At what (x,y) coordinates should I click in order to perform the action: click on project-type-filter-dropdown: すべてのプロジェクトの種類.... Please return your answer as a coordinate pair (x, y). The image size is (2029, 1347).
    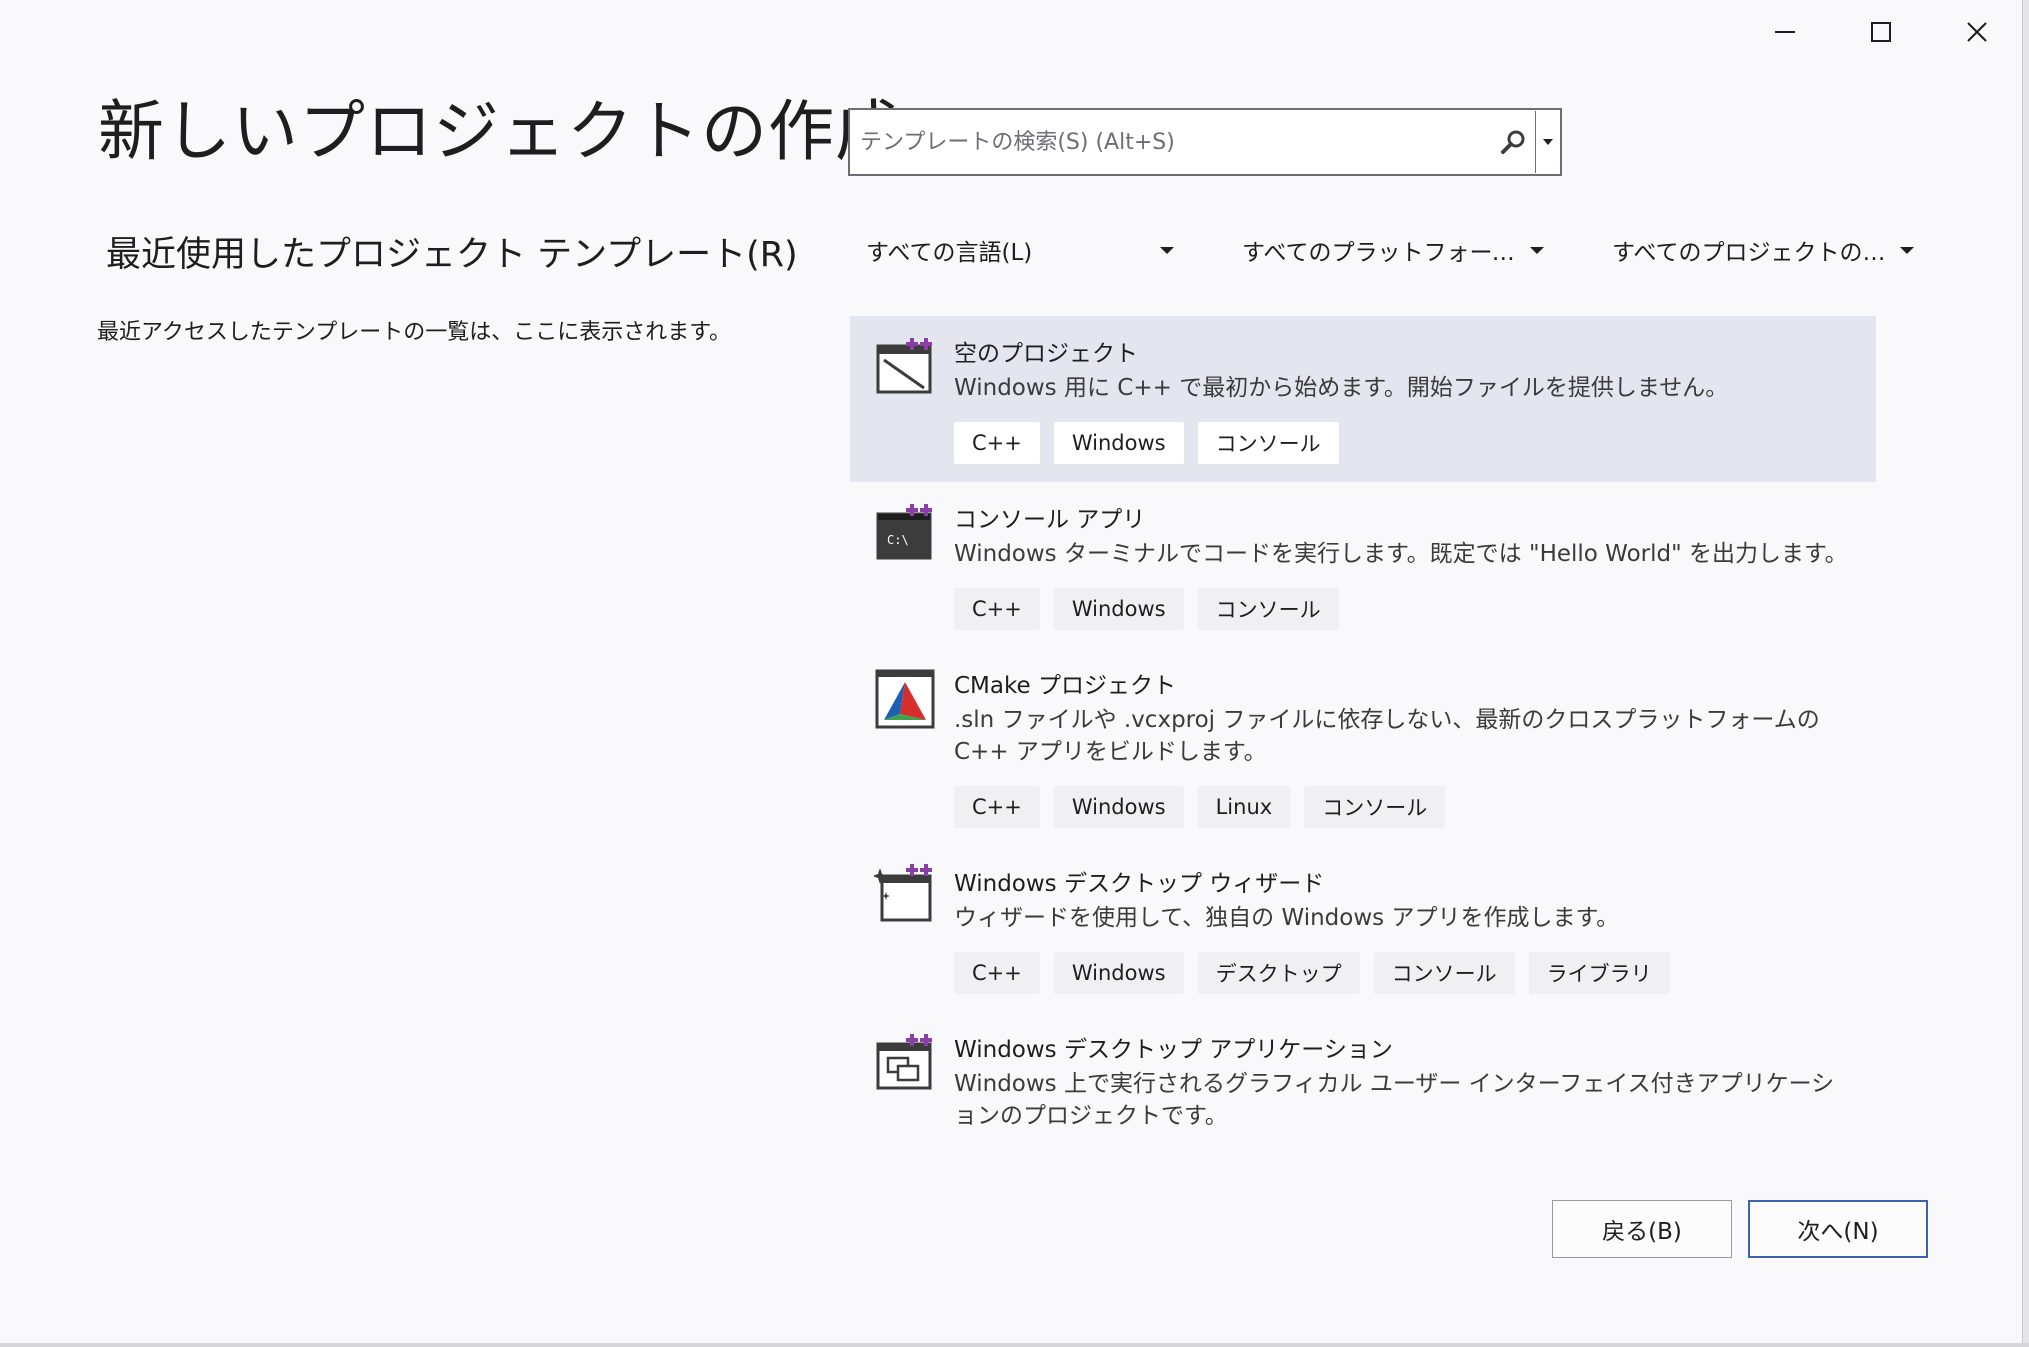
    Looking at the image, I should click on (1763, 250).